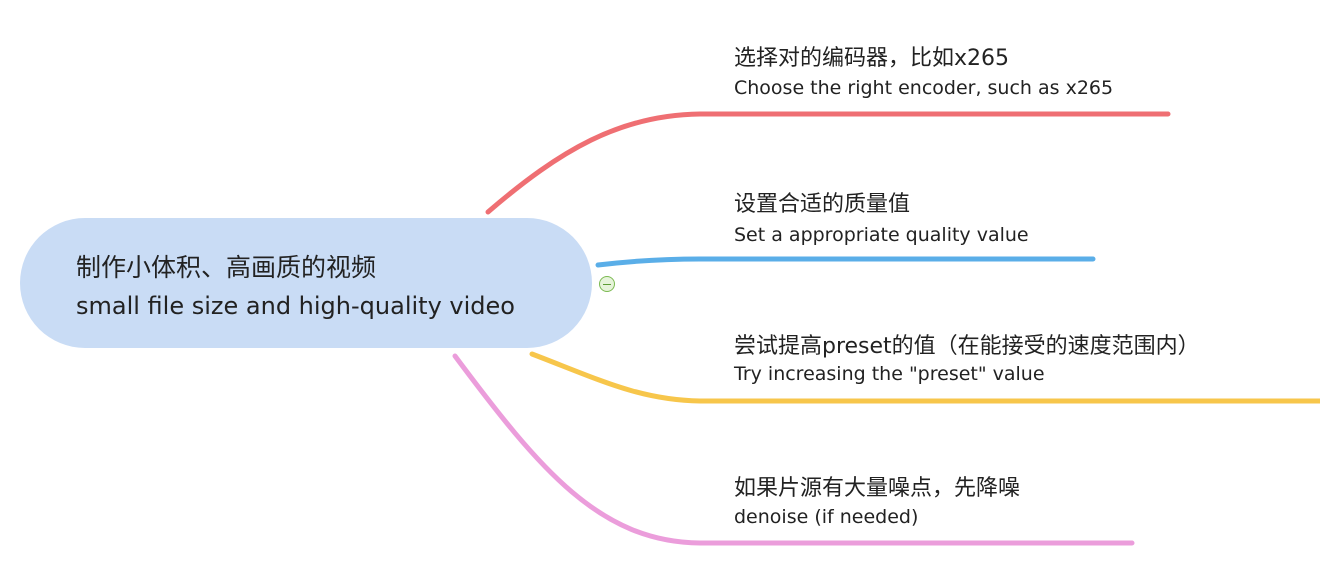  I want to click on branch-preset-title: 尝试提高preset的值（在能接受的速度范围内）, so click(967, 344).